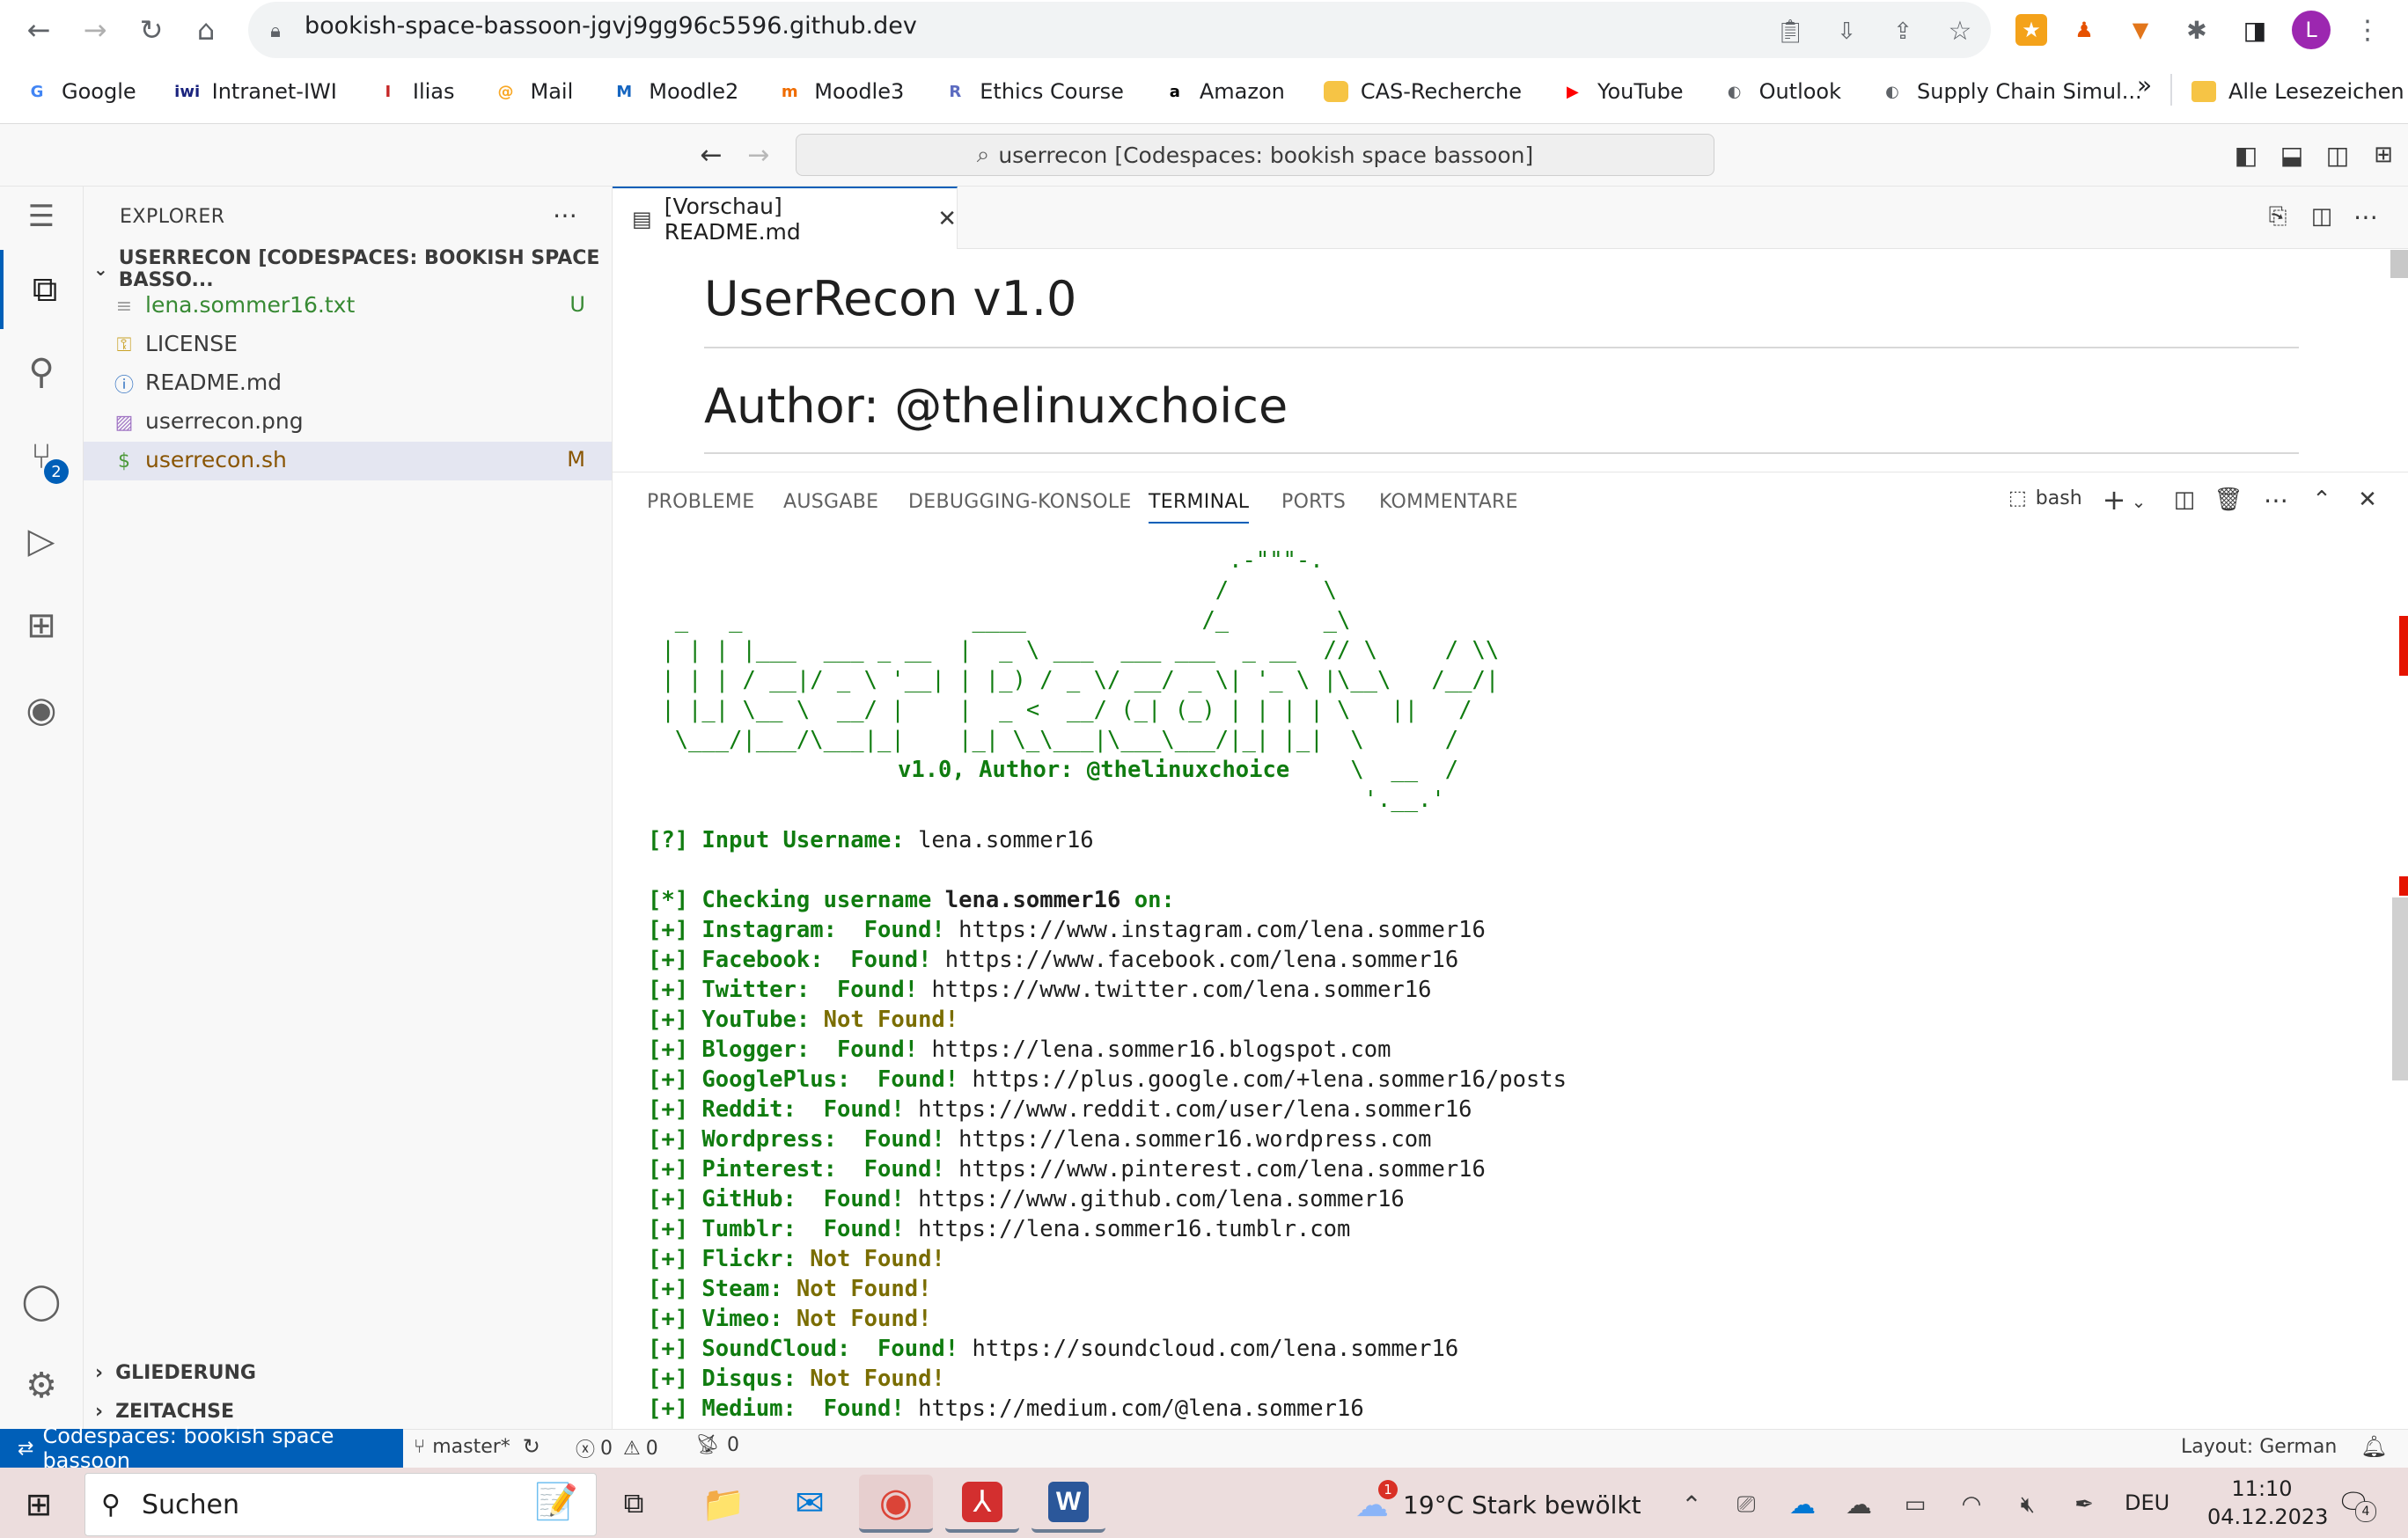 Image resolution: width=2408 pixels, height=1538 pixels. Describe the element at coordinates (415, 91) in the screenshot. I see `bookmark-item: I Ilias` at that location.